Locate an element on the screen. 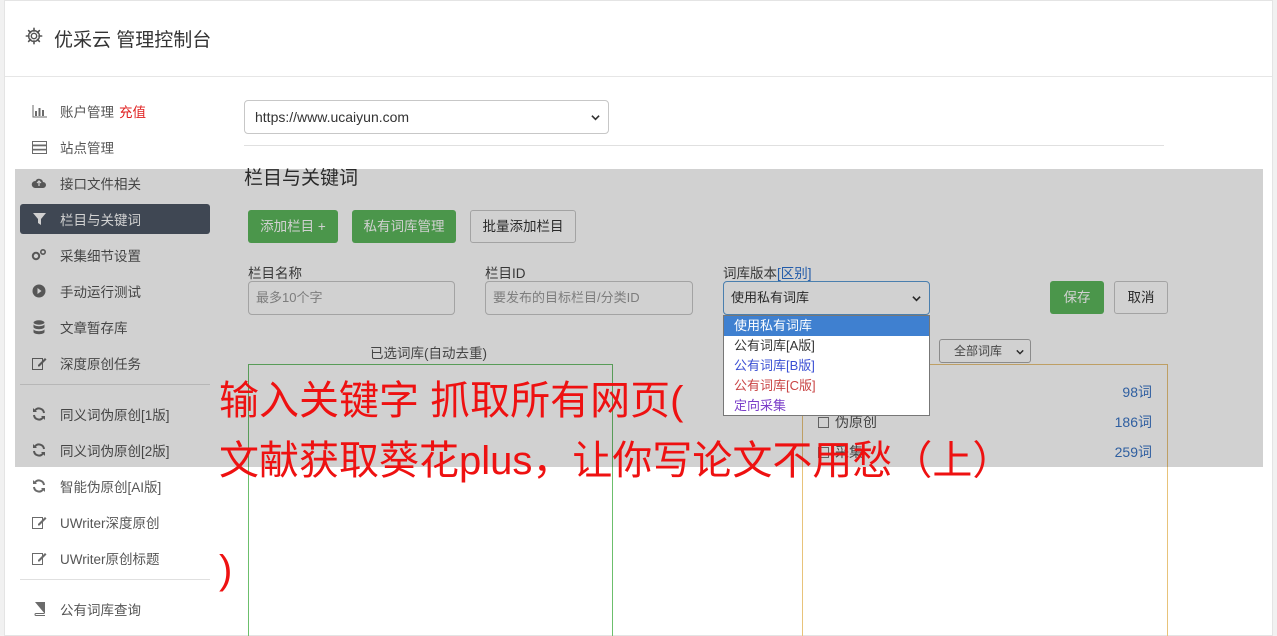  sidebar-divider is located at coordinates (115, 579).